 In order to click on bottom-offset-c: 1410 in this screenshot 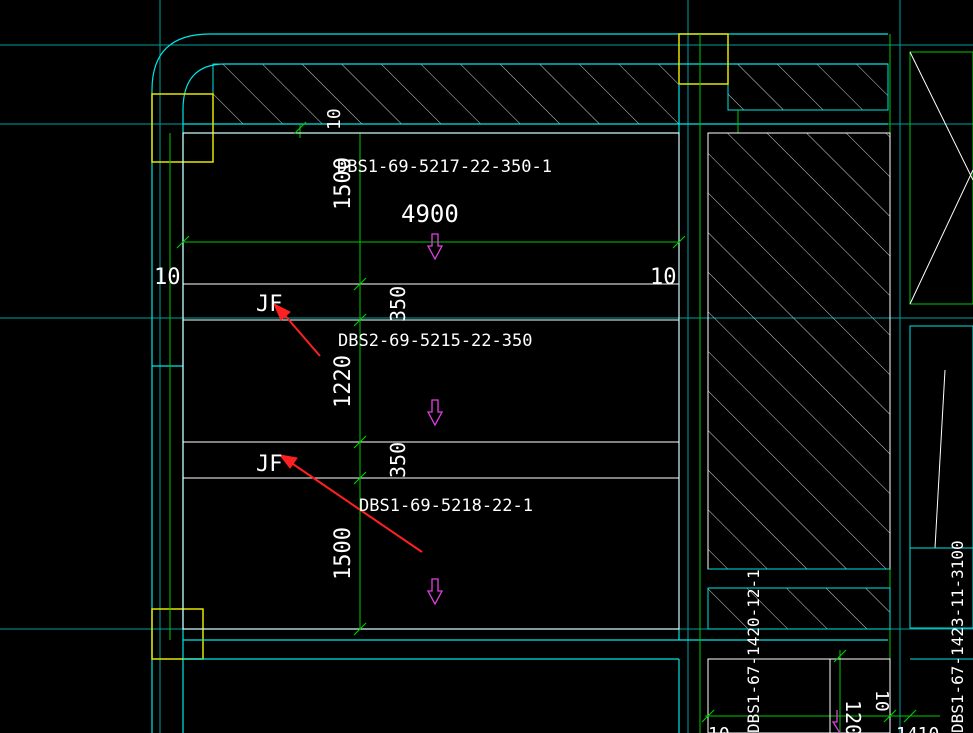, I will do `click(917, 728)`.